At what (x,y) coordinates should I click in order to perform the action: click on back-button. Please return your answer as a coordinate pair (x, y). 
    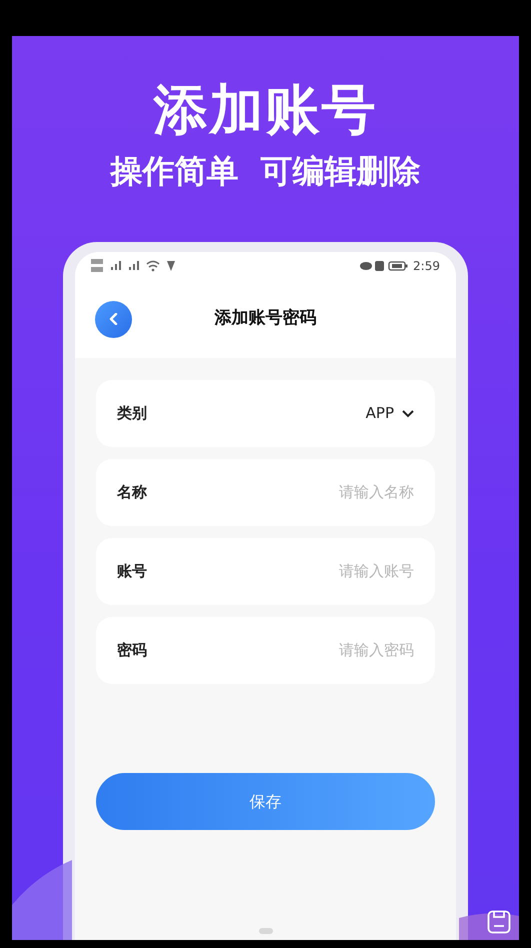
    Looking at the image, I should click on (113, 319).